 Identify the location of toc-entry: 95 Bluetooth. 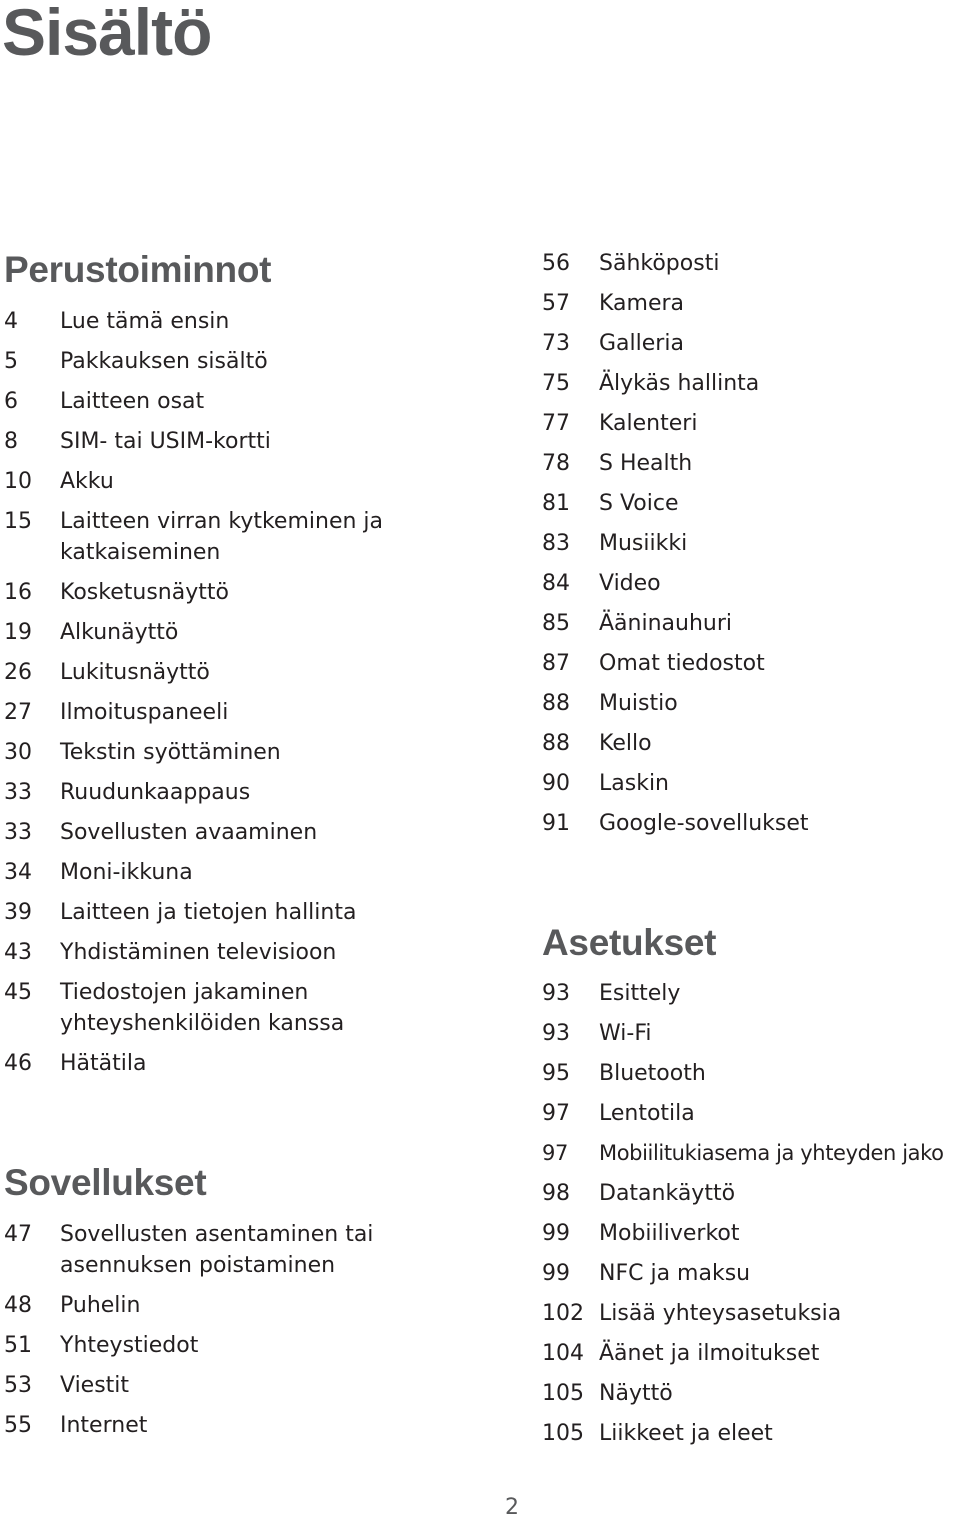
(624, 1073).